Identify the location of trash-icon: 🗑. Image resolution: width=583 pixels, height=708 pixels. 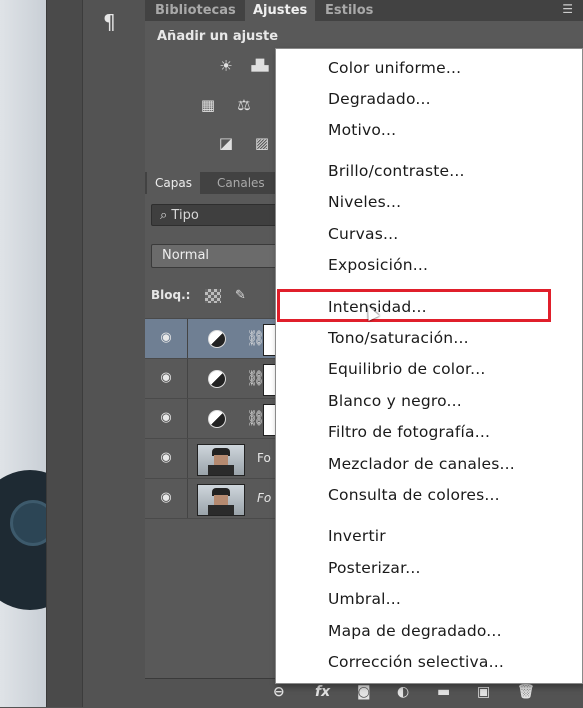
(526, 692).